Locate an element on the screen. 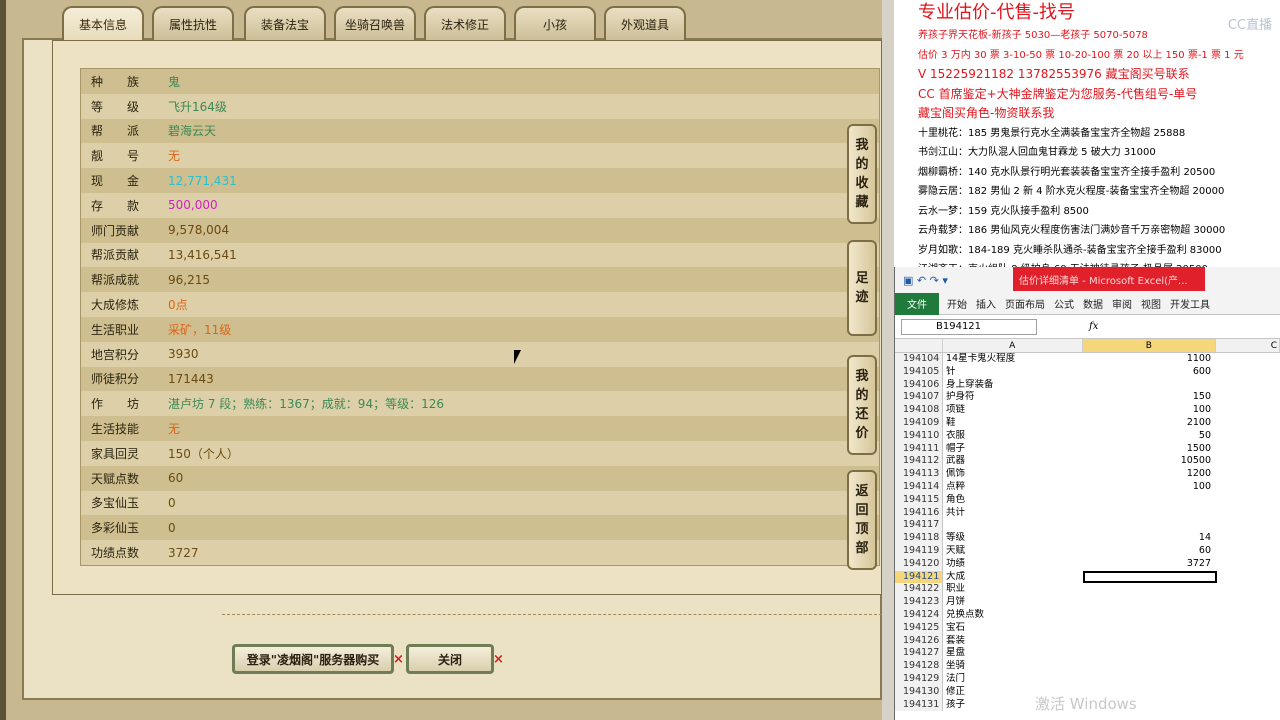  cell-b: 1100 is located at coordinates (1150, 359).